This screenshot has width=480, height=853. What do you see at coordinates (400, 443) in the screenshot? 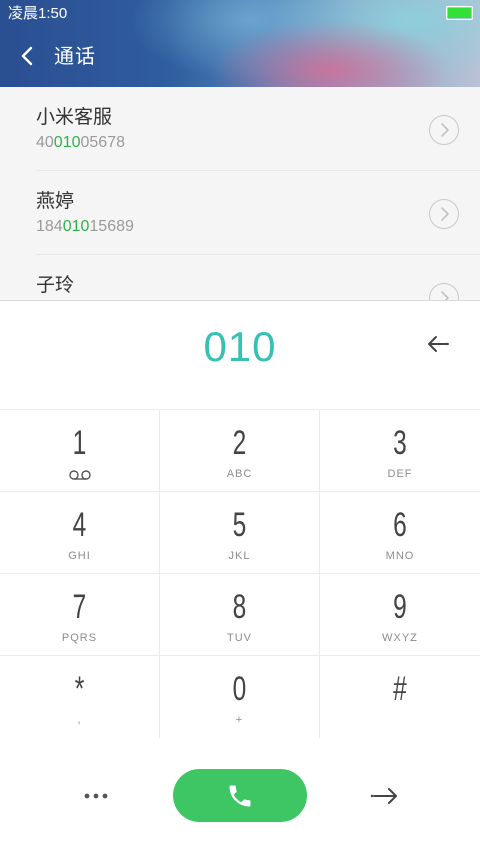
I see `key-digit: 3` at bounding box center [400, 443].